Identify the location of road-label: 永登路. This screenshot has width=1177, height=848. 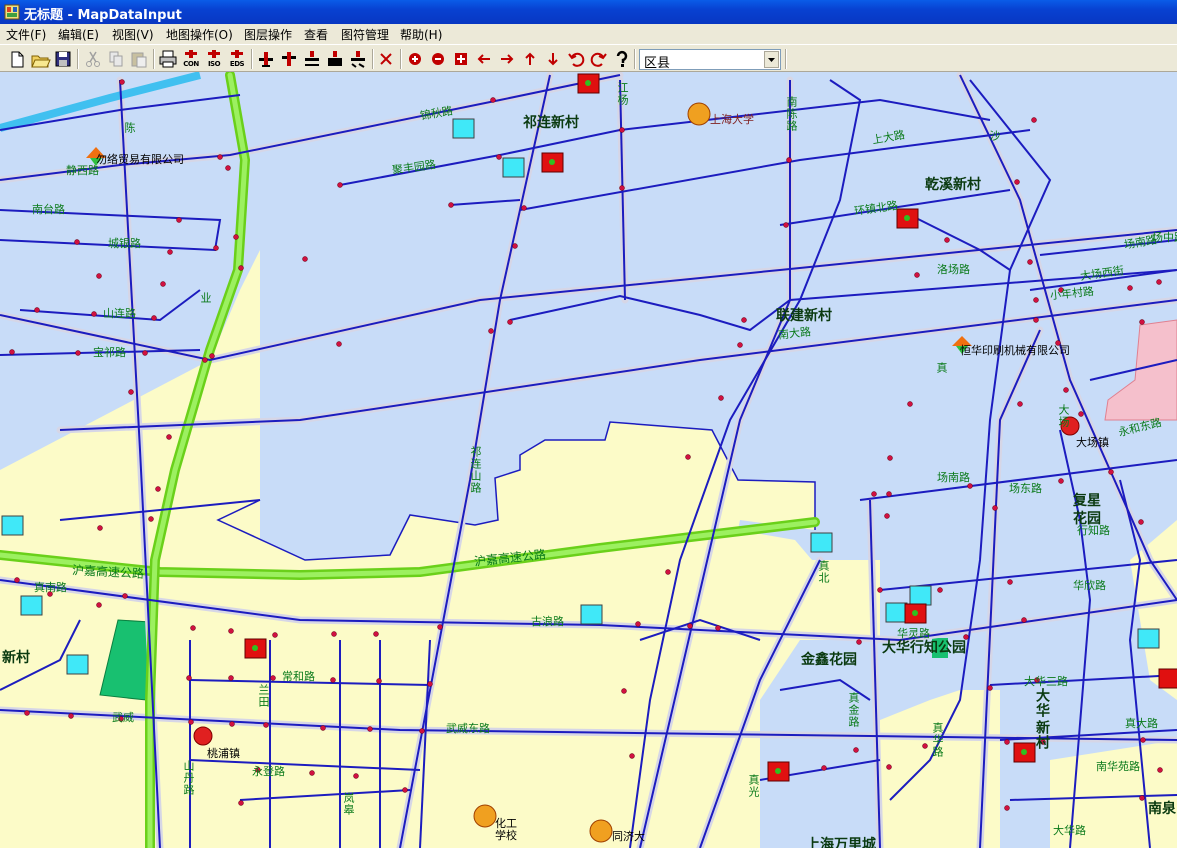
(268, 771).